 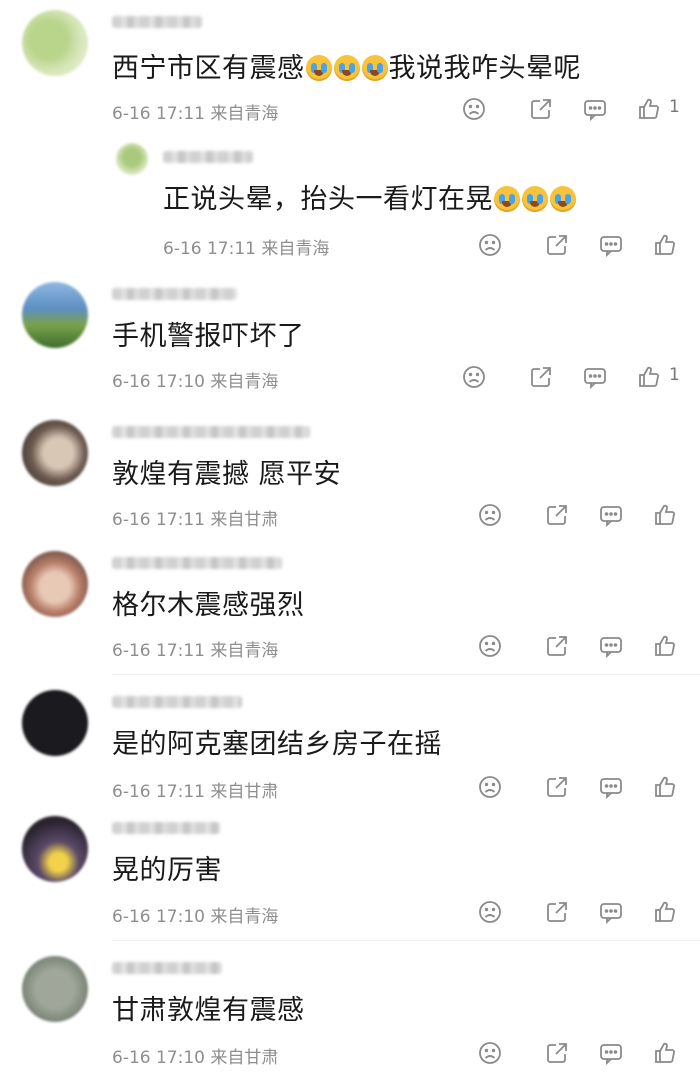 What do you see at coordinates (484, 68) in the screenshot?
I see `comment-text-suffix: 我说我咋头晕呢` at bounding box center [484, 68].